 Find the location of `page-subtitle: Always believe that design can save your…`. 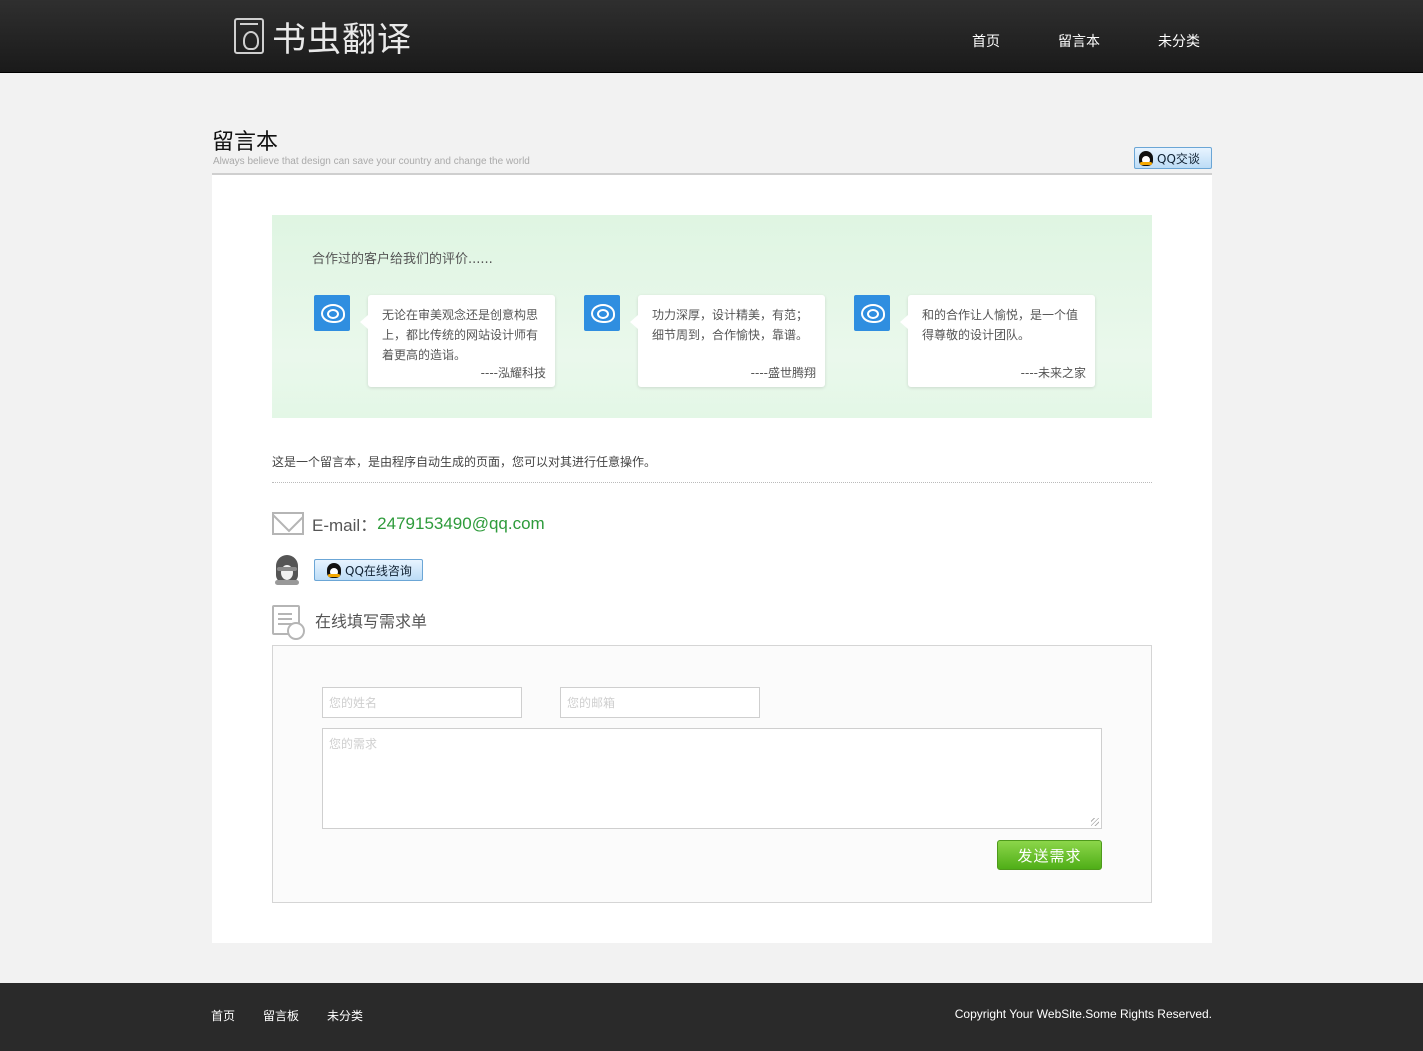

page-subtitle: Always believe that design can save your… is located at coordinates (371, 161).